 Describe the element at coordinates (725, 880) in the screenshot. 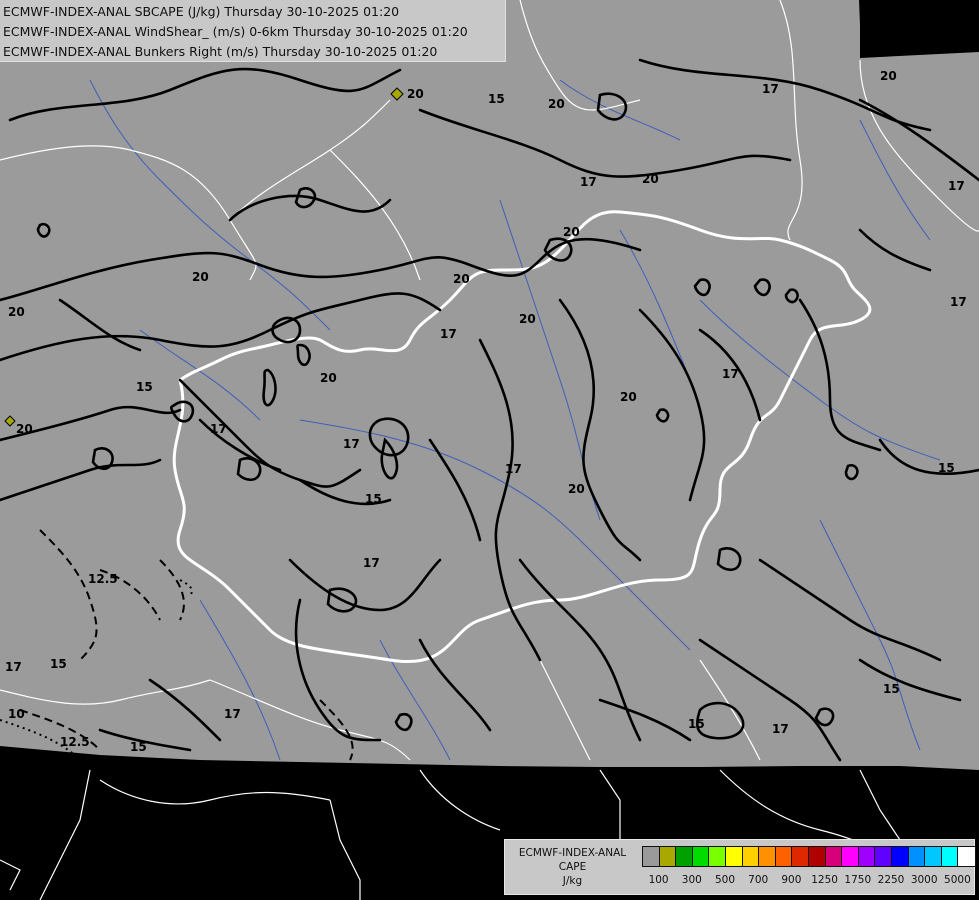

I see `legend-tick-label: 500` at that location.